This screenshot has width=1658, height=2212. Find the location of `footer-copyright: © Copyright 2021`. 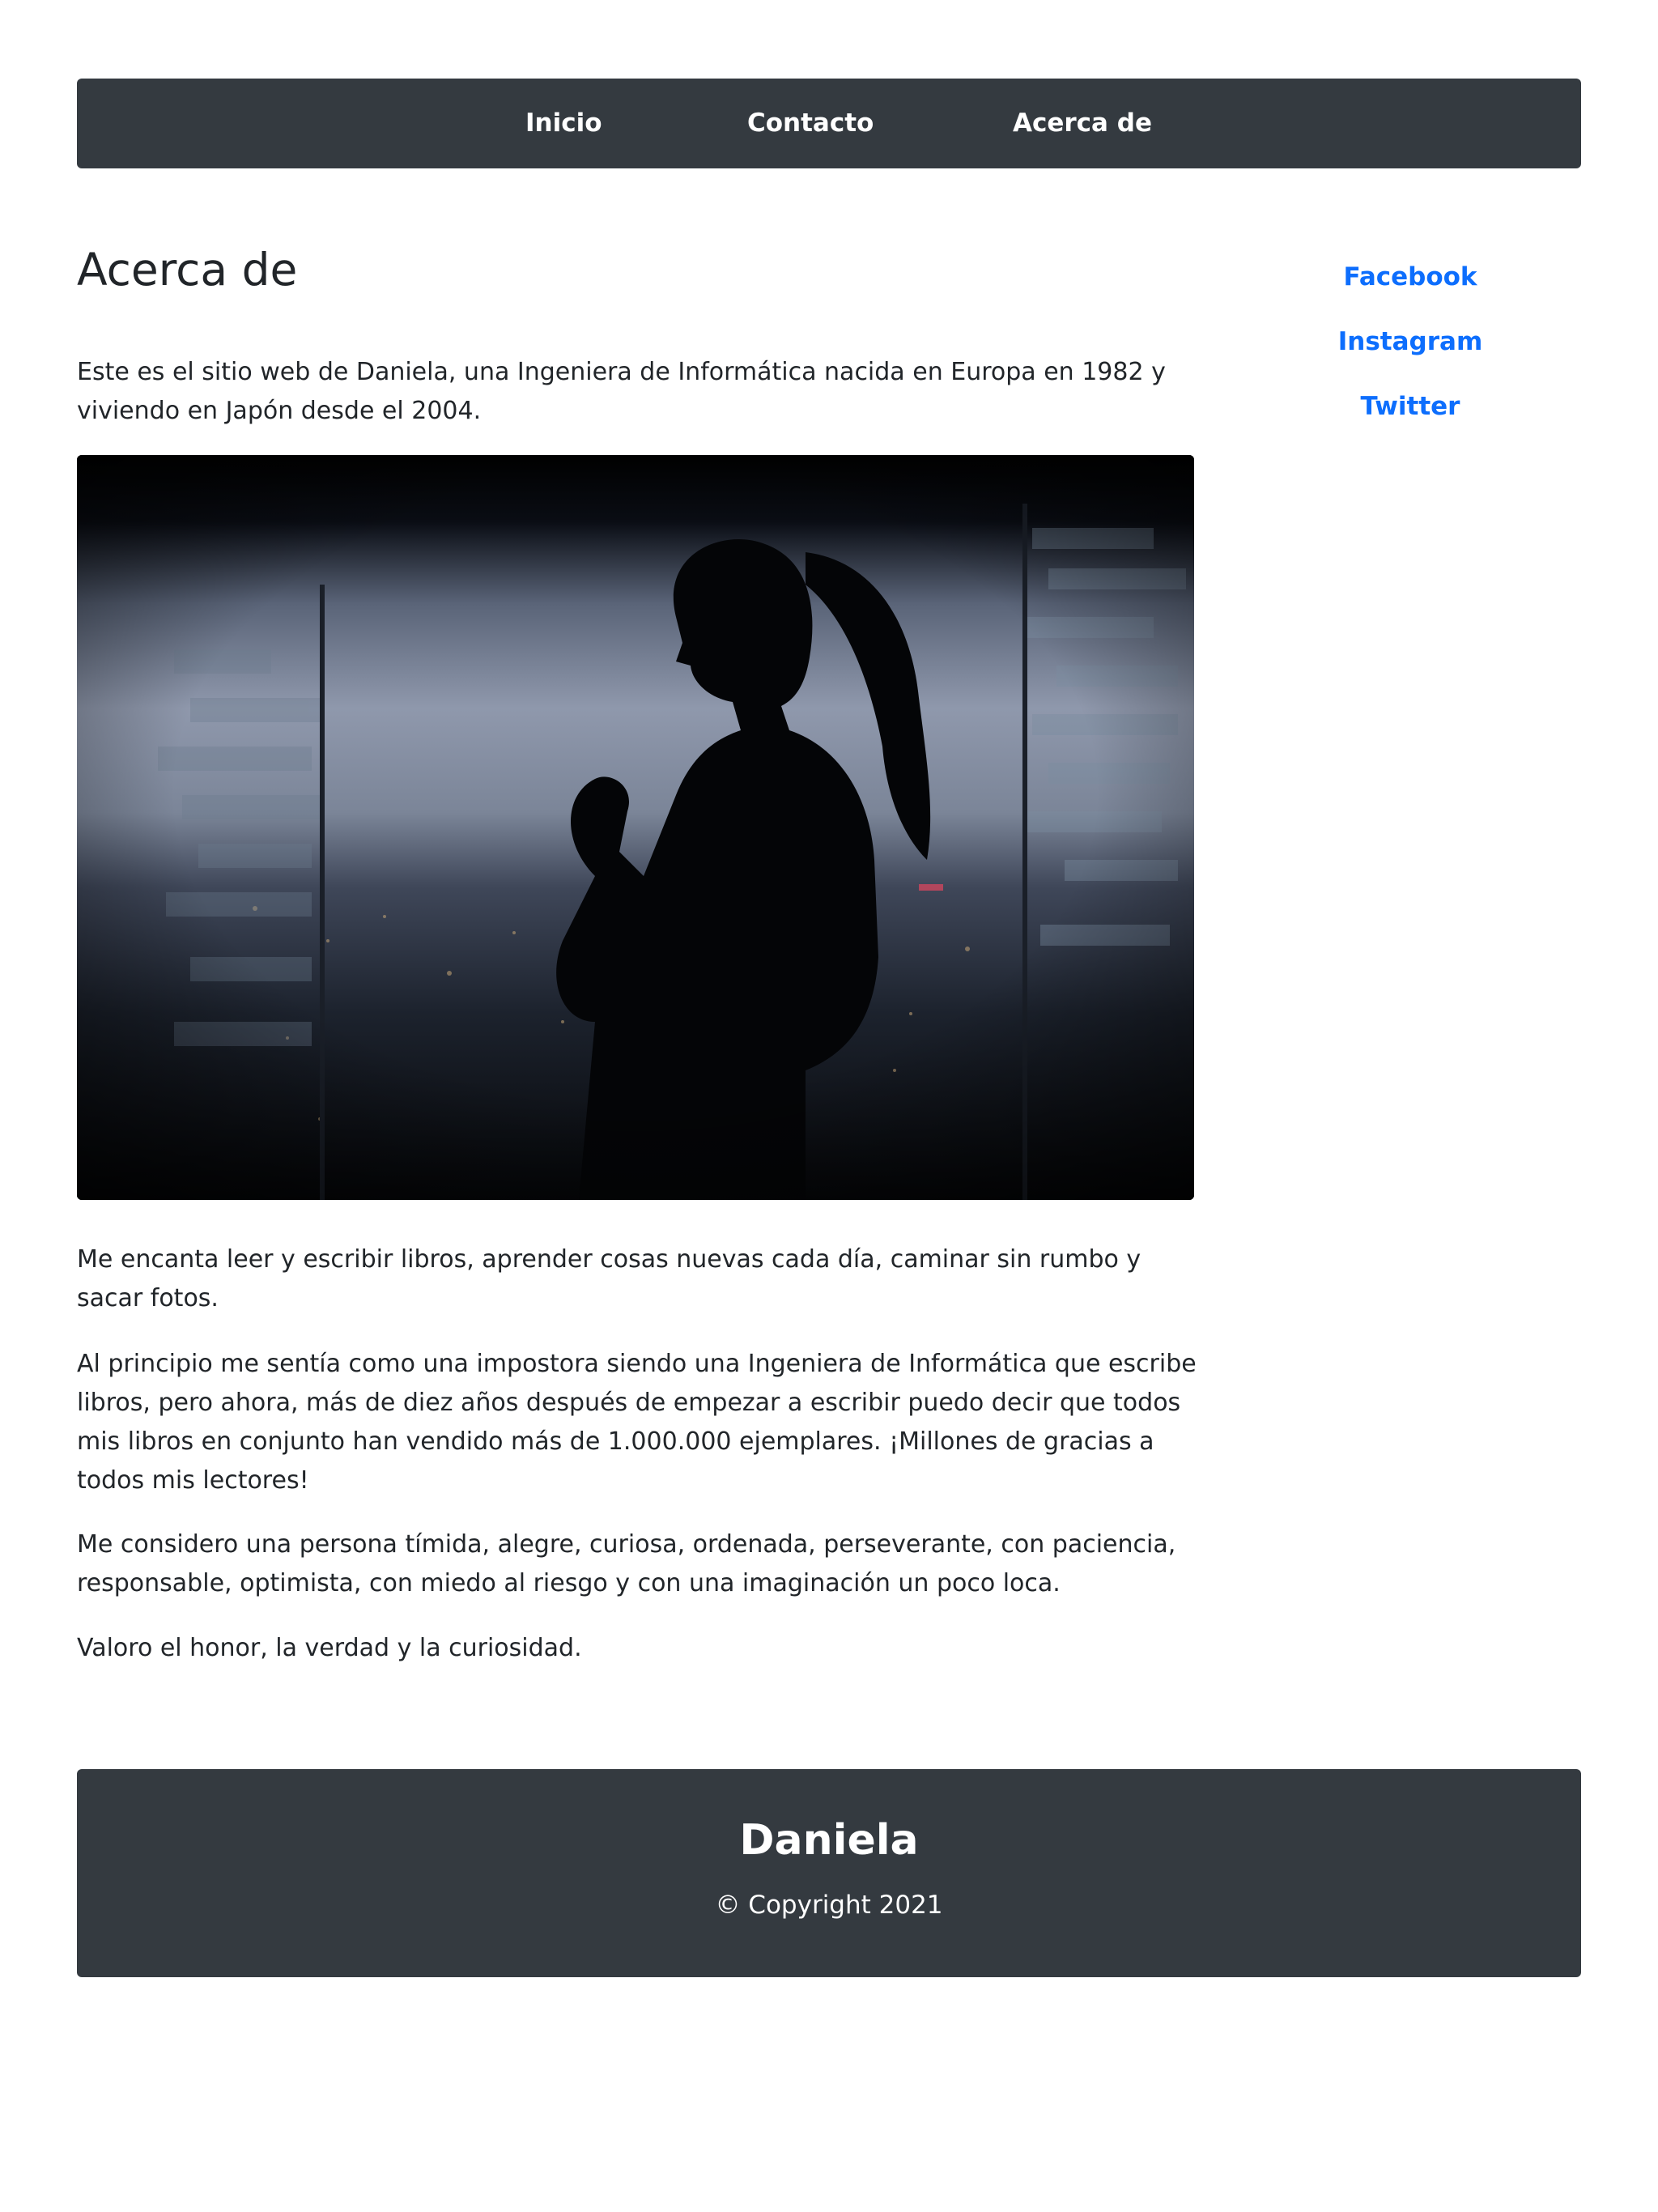

footer-copyright: © Copyright 2021 is located at coordinates (829, 1906).